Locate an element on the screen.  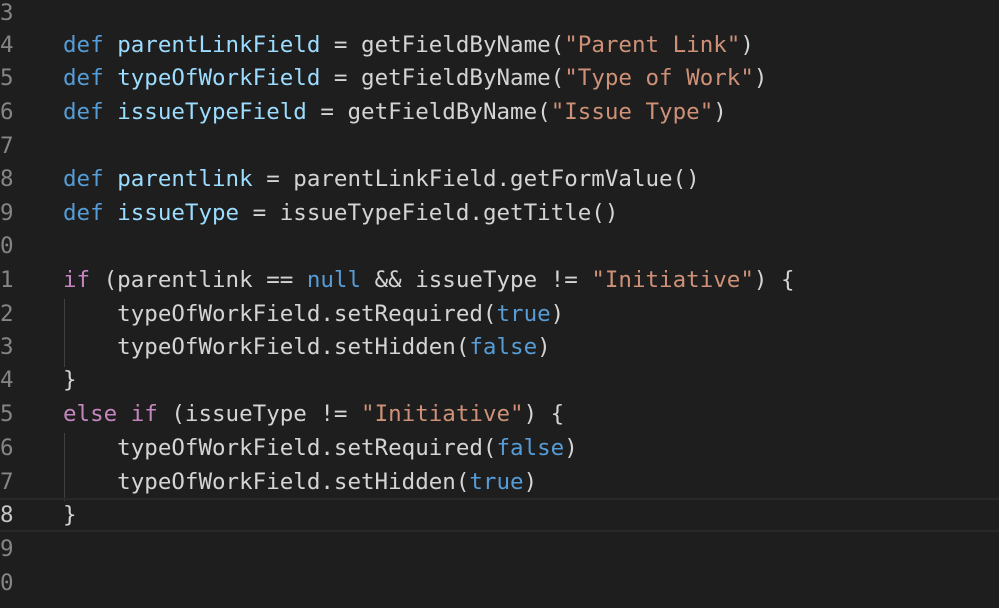
variable-token: issueTypeField is located at coordinates (212, 112).